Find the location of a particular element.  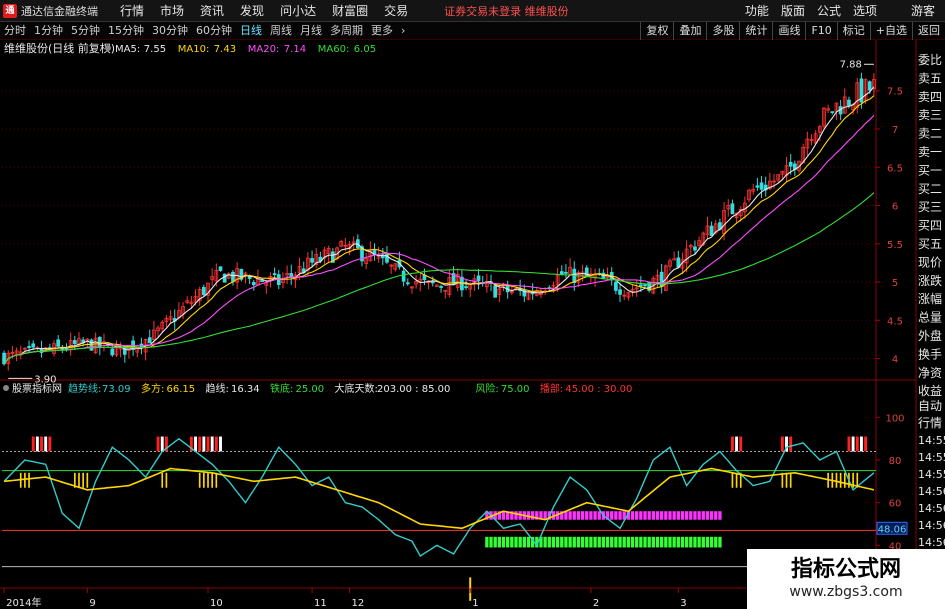

right-menu-item-0: 功能 is located at coordinates (757, 11).